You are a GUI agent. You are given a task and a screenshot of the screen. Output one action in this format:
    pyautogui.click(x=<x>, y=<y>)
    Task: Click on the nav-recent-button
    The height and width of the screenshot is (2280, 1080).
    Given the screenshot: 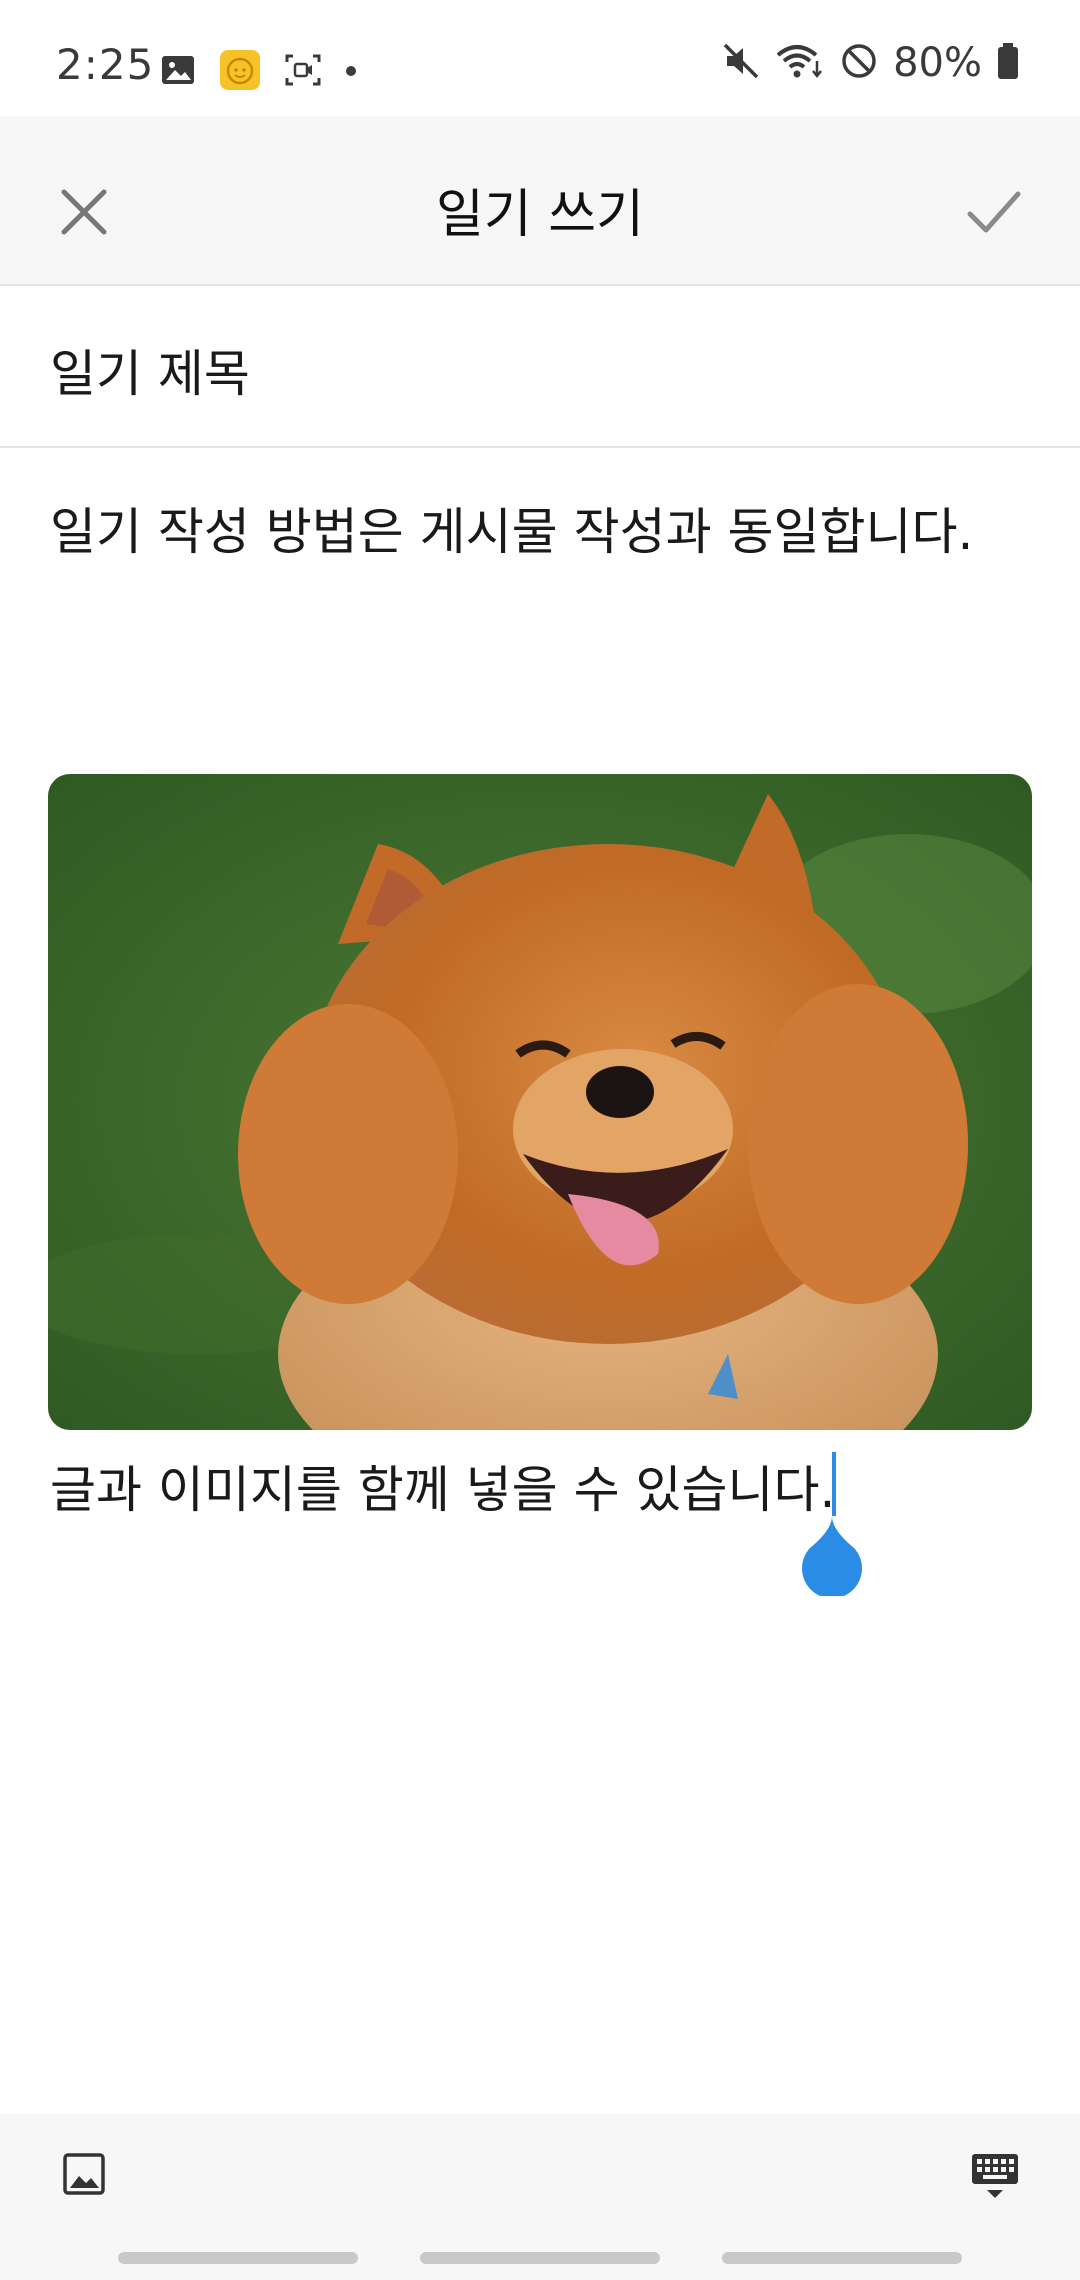 What is the action you would take?
    pyautogui.click(x=238, y=2258)
    